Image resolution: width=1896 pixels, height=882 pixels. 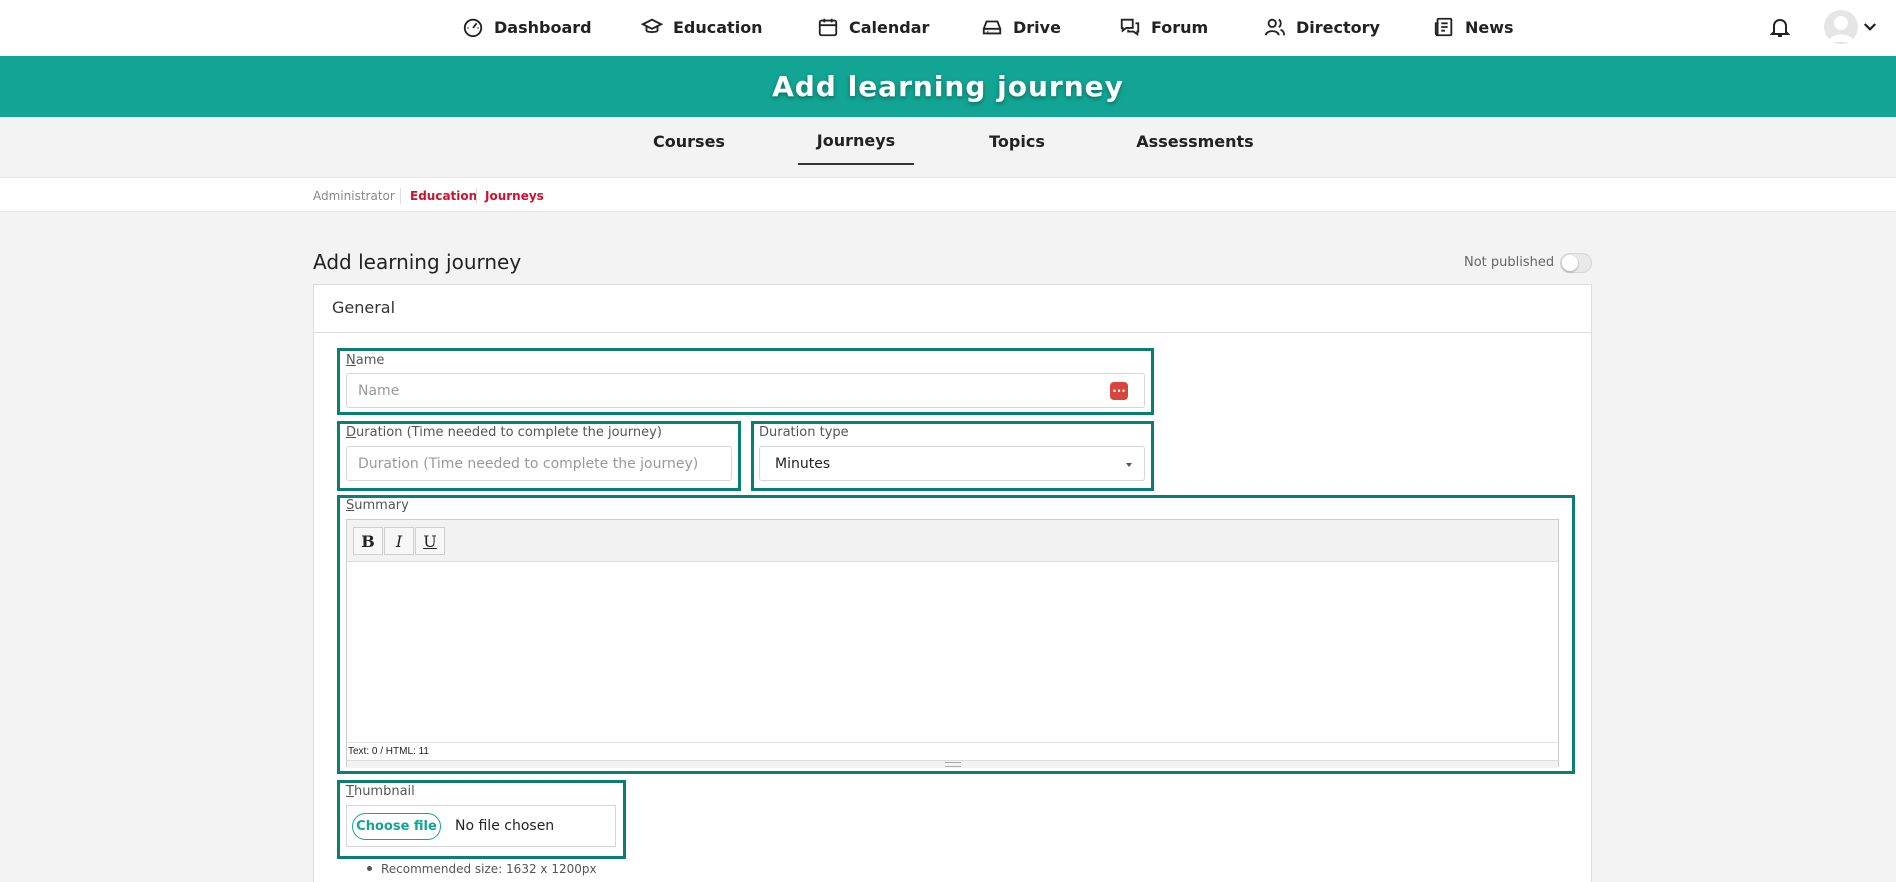 I want to click on page-banner: Add learning journey, so click(x=948, y=86).